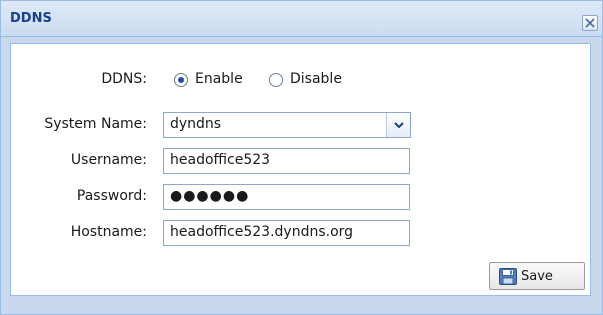 This screenshot has height=315, width=603. Describe the element at coordinates (286, 197) in the screenshot. I see `password-input: ●●●●●●` at that location.